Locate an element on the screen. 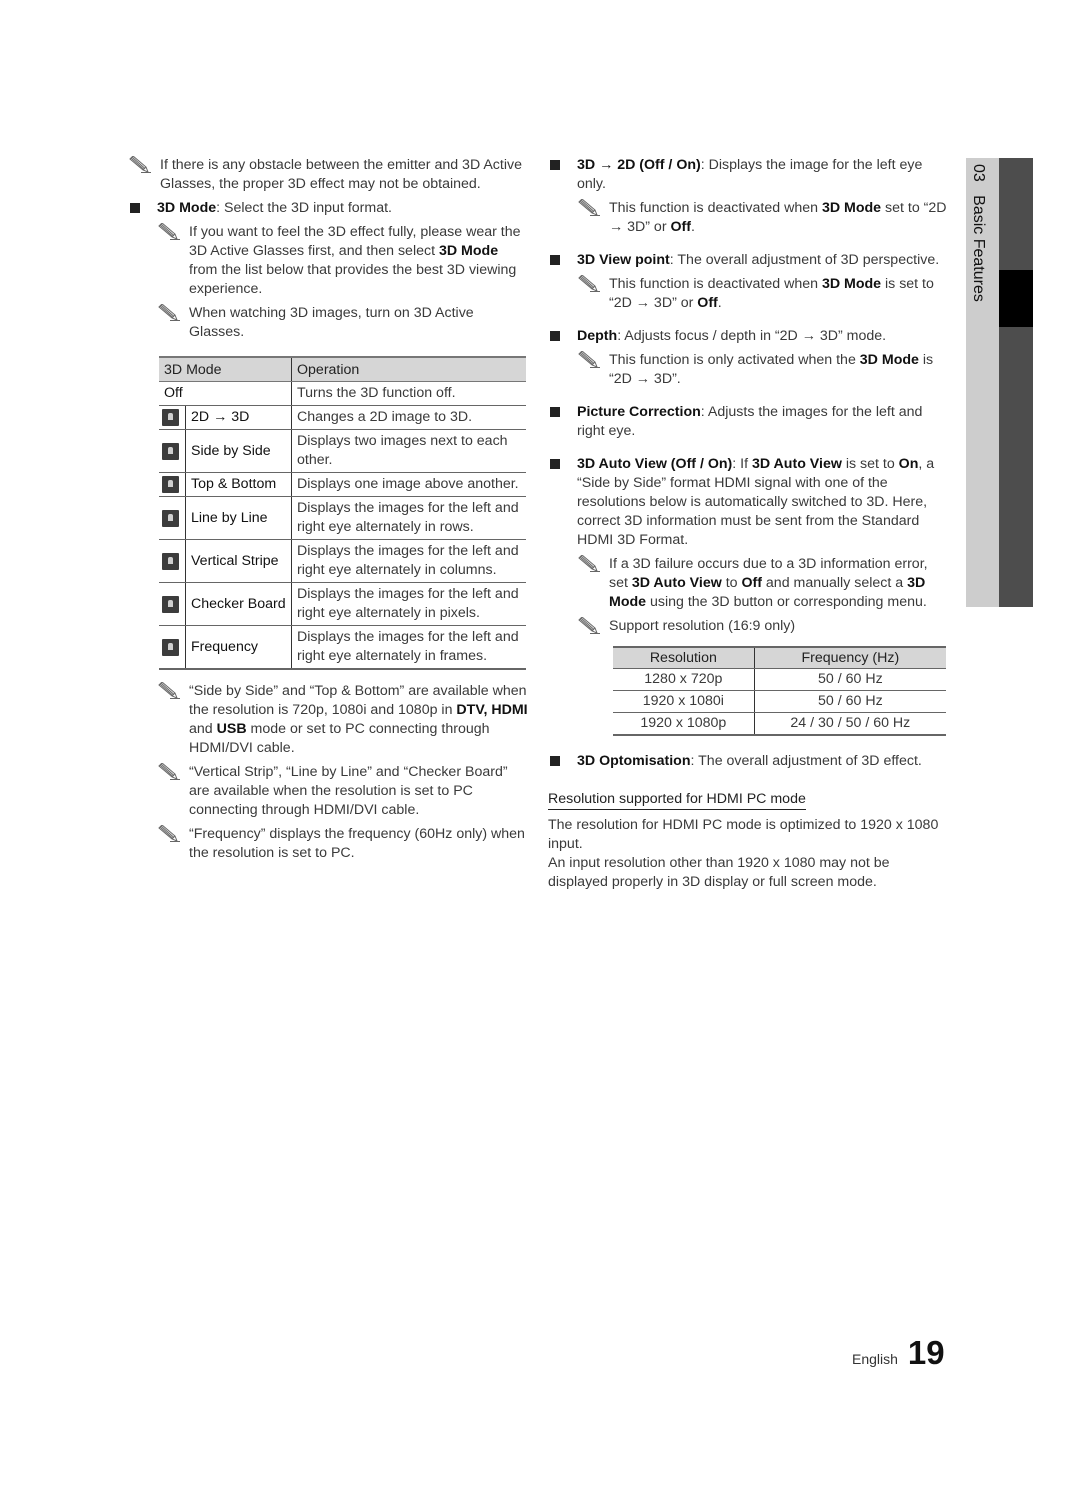  line-by-line-icon is located at coordinates (170, 518).